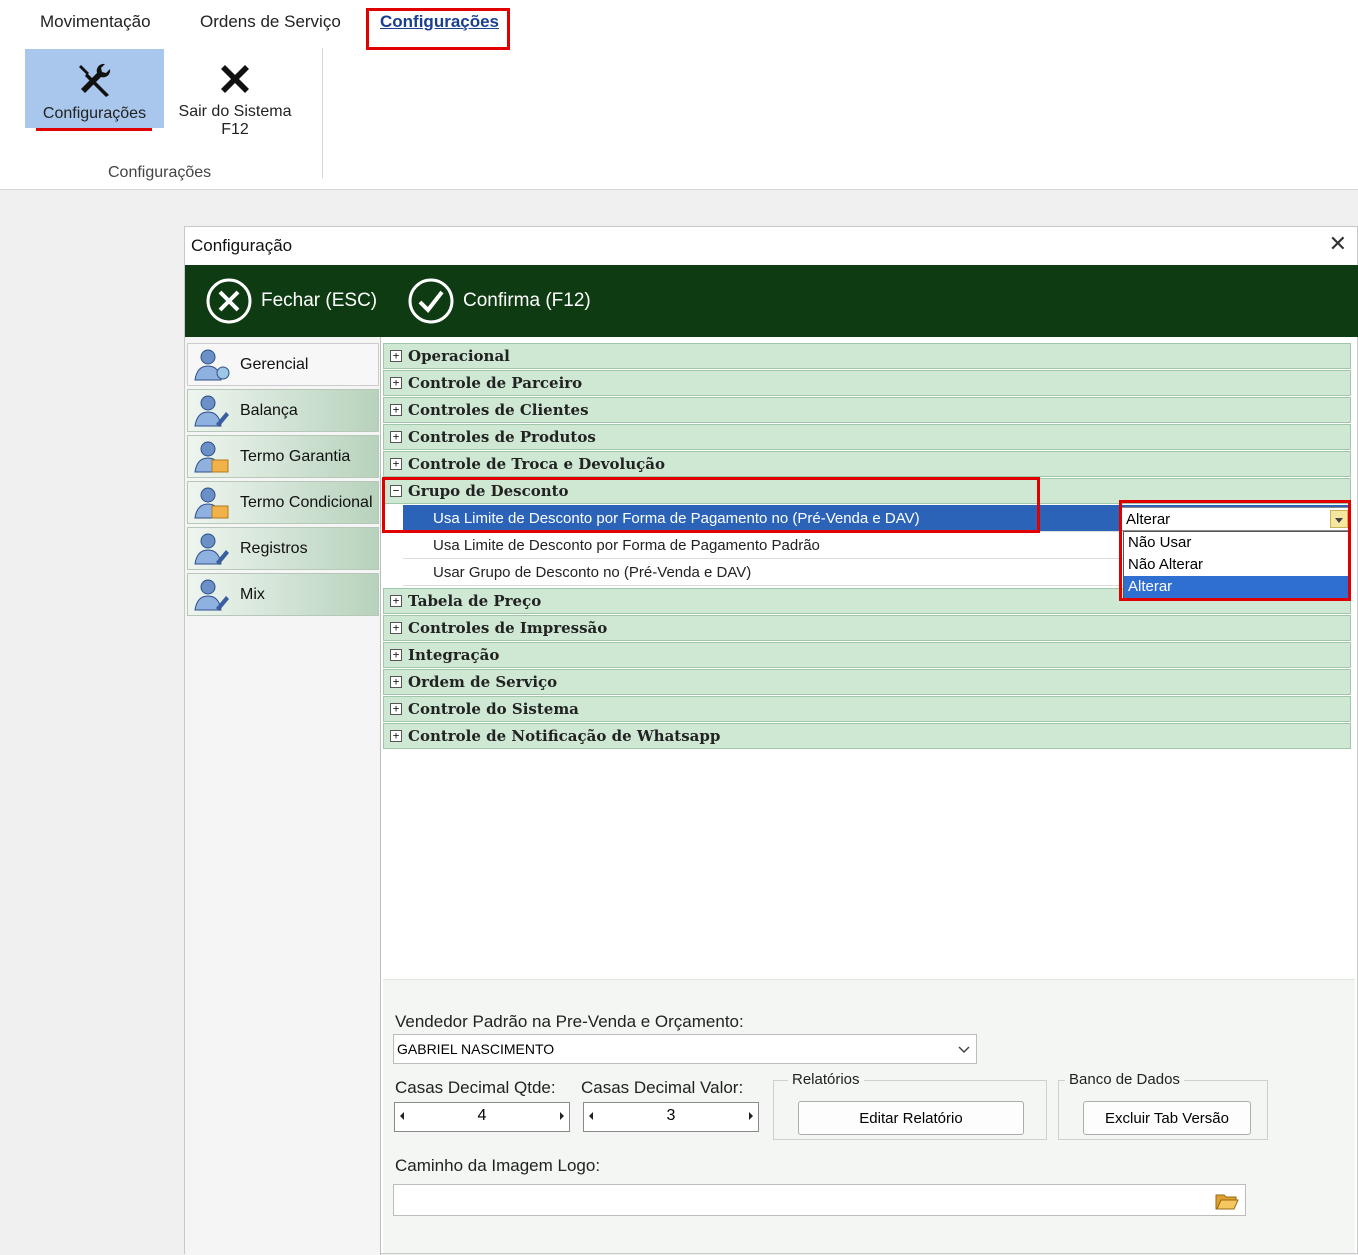 This screenshot has height=1255, width=1358. Describe the element at coordinates (1148, 519) in the screenshot. I see `combobox-value: Alterar` at that location.